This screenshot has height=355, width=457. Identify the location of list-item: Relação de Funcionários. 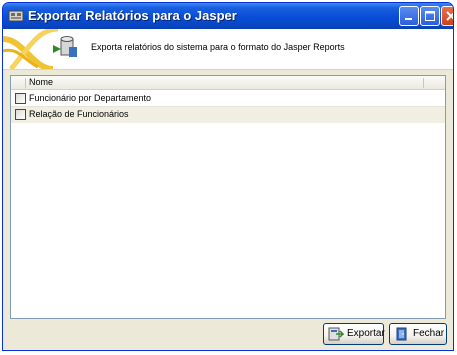
(228, 115).